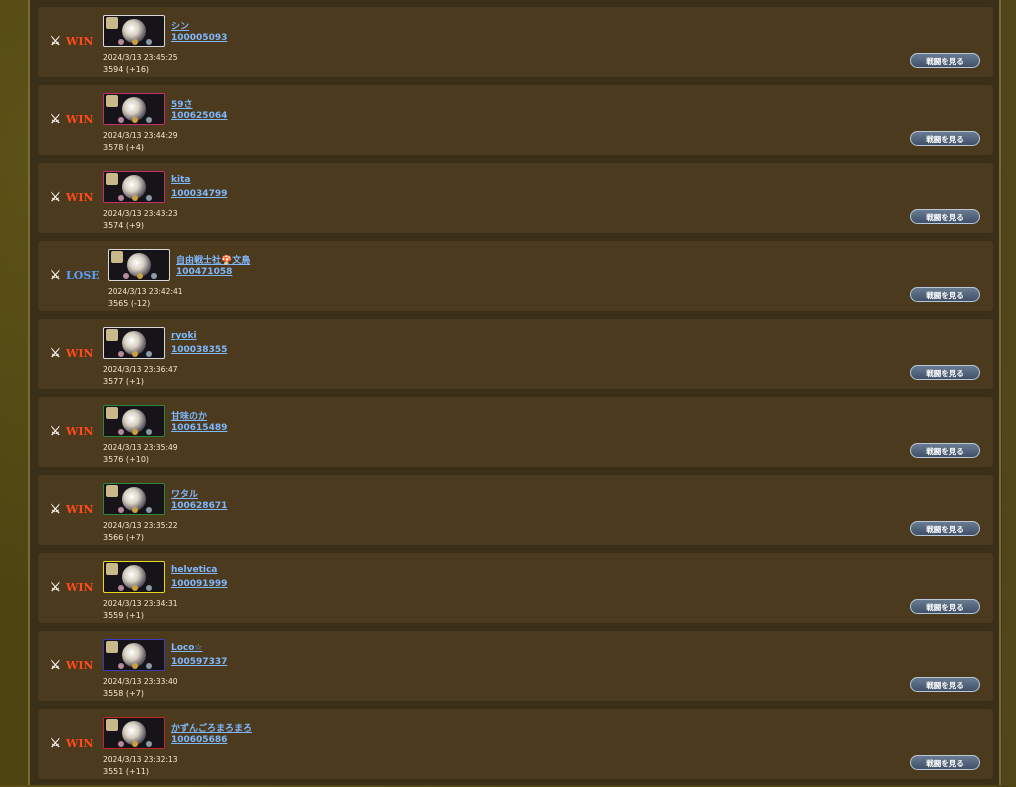 The height and width of the screenshot is (787, 1016). Describe the element at coordinates (199, 662) in the screenshot. I see `opponent-id-link: 100597337` at that location.